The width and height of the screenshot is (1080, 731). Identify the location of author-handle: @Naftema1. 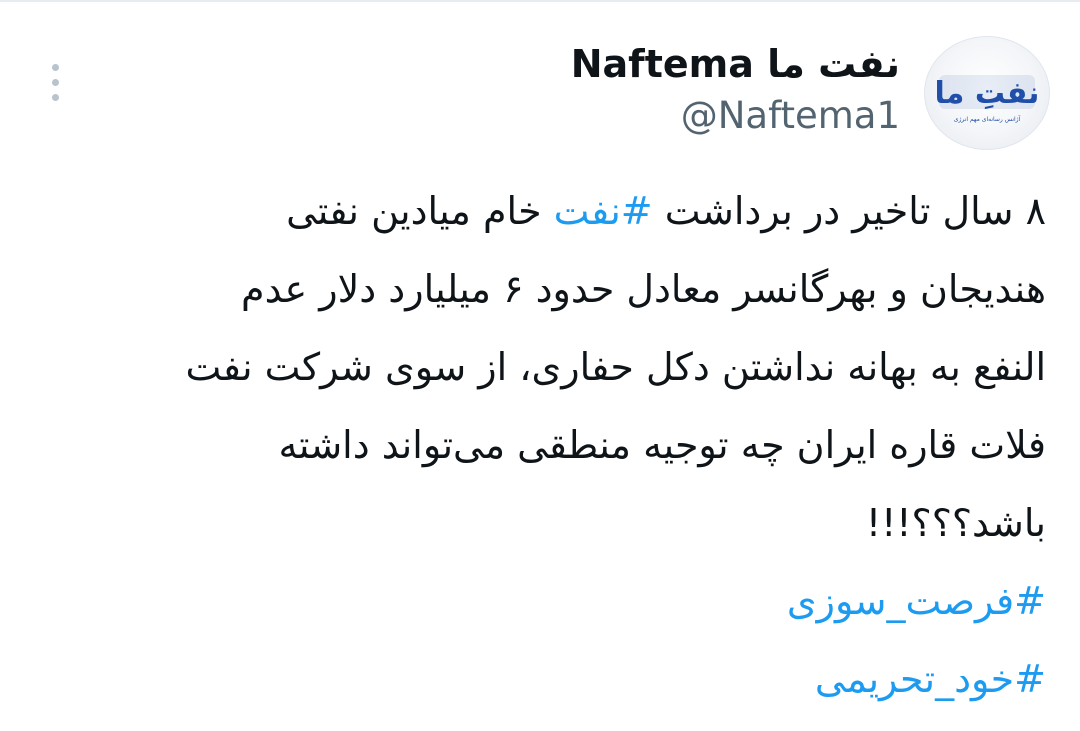
(790, 115).